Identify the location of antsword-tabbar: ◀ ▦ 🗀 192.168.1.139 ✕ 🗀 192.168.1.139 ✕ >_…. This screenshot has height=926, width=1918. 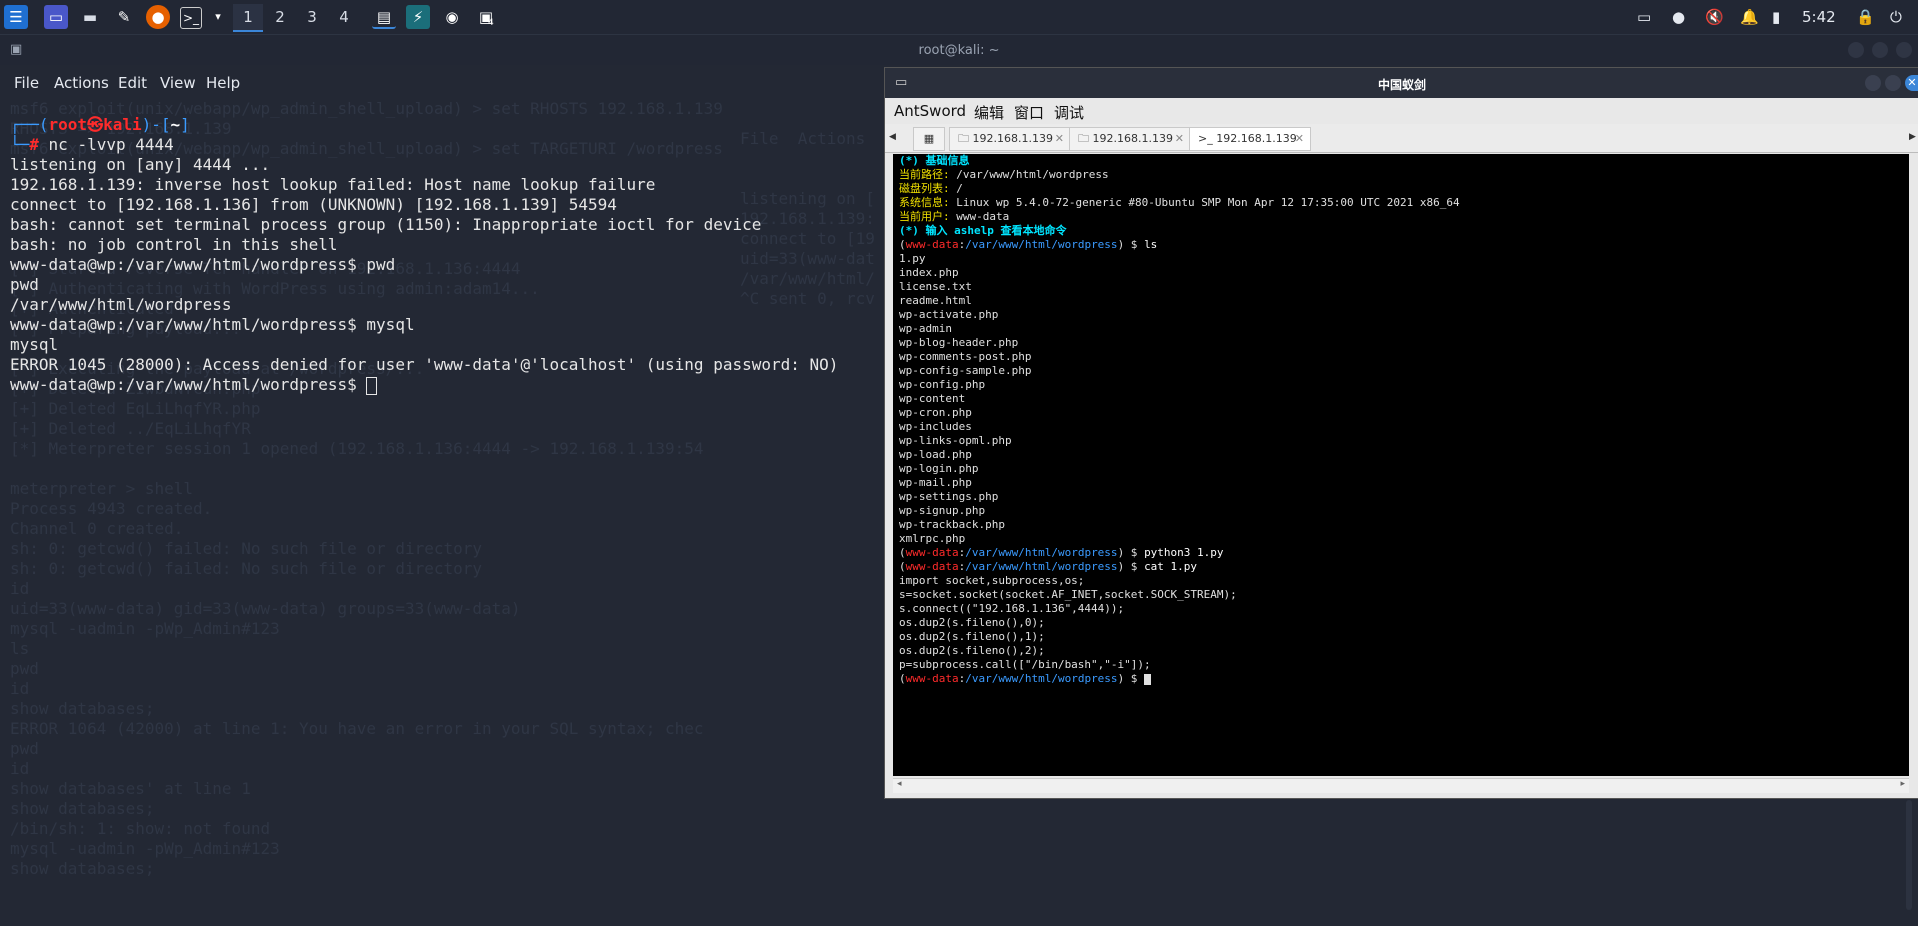
(1401, 138).